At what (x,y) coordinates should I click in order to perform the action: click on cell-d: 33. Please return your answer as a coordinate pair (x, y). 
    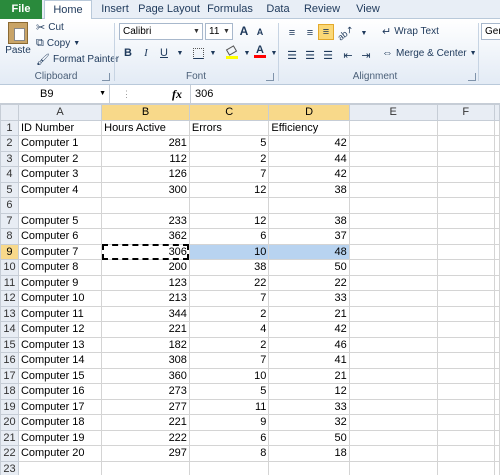
    Looking at the image, I should click on (309, 298).